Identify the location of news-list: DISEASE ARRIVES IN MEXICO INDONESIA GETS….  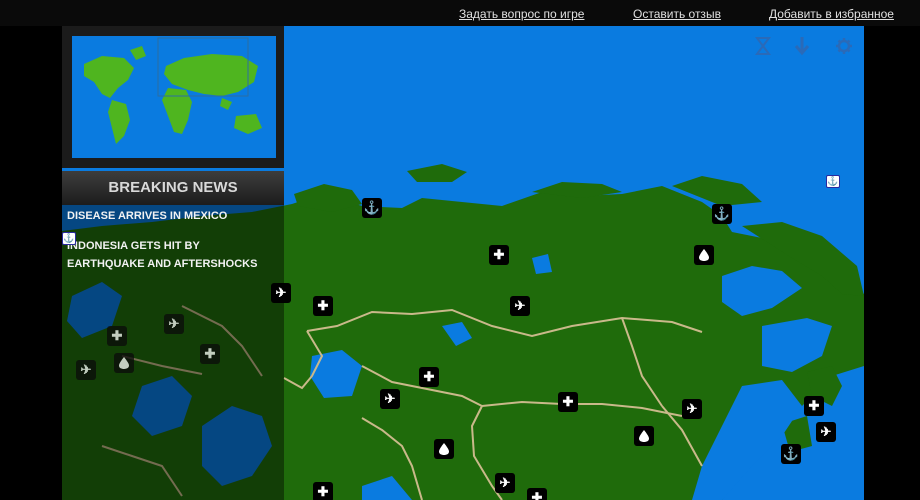
(173, 352).